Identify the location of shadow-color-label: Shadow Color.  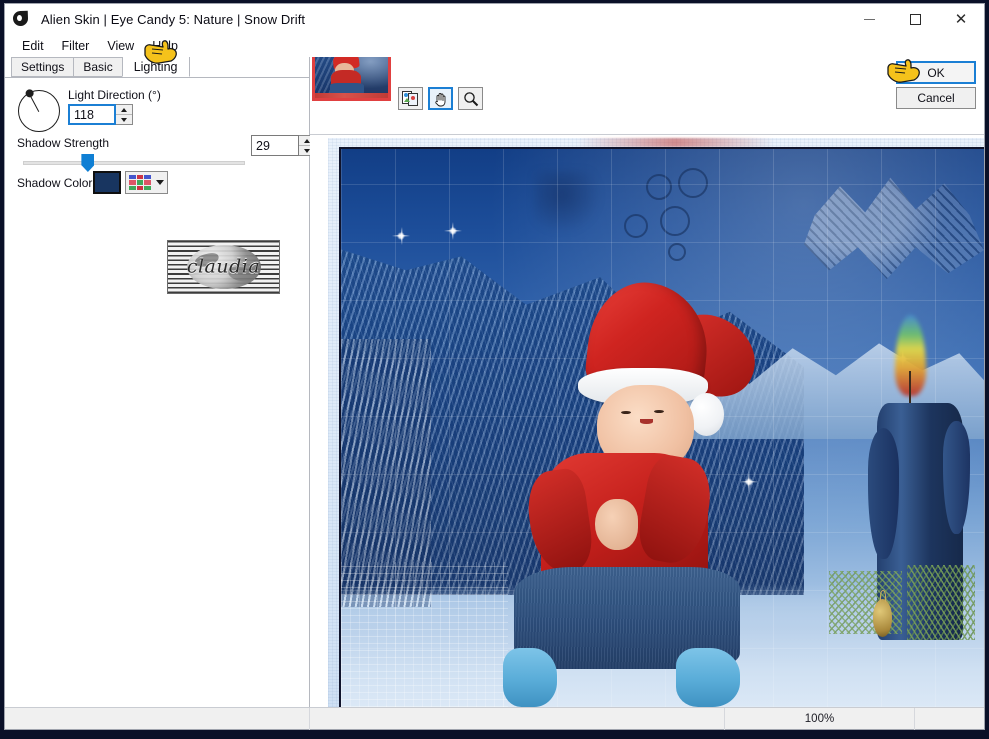
(55, 183).